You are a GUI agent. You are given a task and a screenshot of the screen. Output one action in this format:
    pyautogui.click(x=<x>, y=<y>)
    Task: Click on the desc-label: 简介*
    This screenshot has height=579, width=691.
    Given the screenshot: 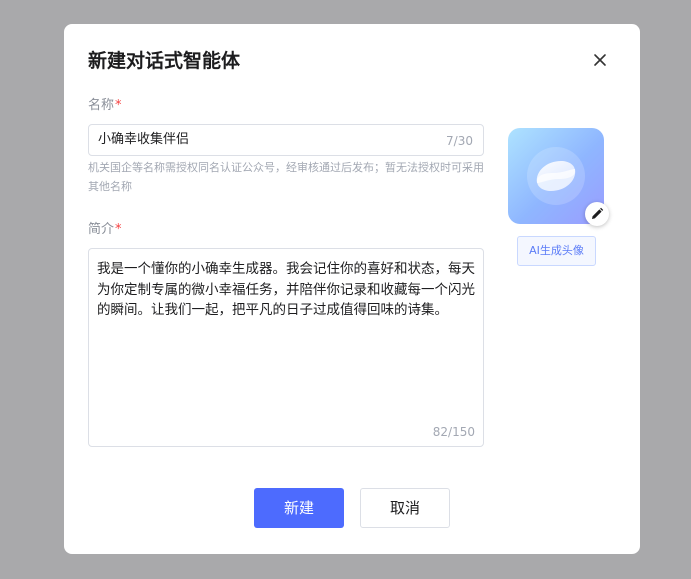 What is the action you would take?
    pyautogui.click(x=105, y=230)
    